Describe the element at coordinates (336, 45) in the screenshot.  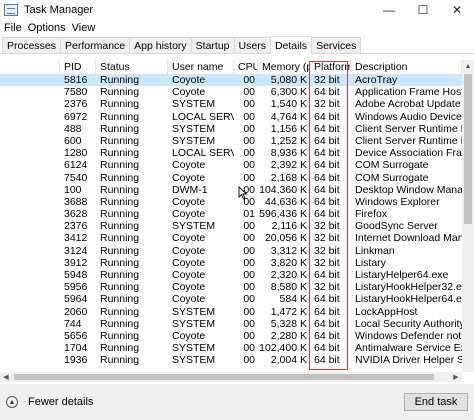
I see `tab-services: Services` at that location.